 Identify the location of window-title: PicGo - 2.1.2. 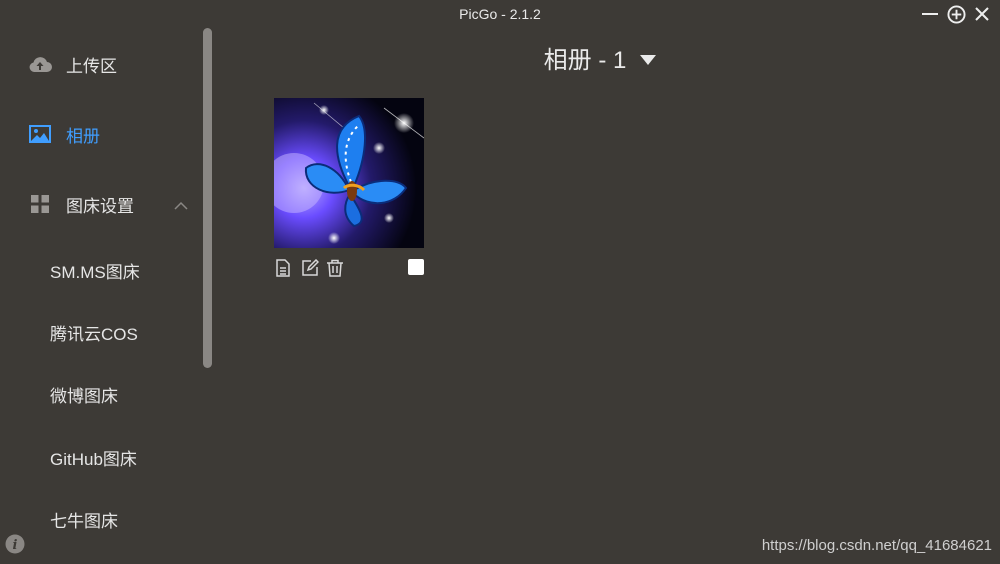
(500, 14).